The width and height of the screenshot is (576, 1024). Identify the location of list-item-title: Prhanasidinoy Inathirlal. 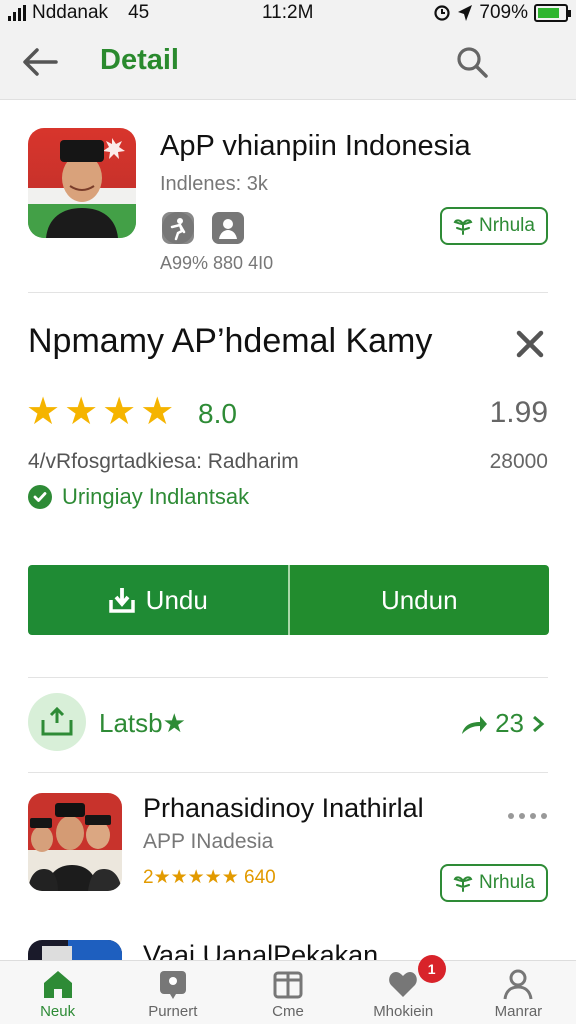
(283, 808).